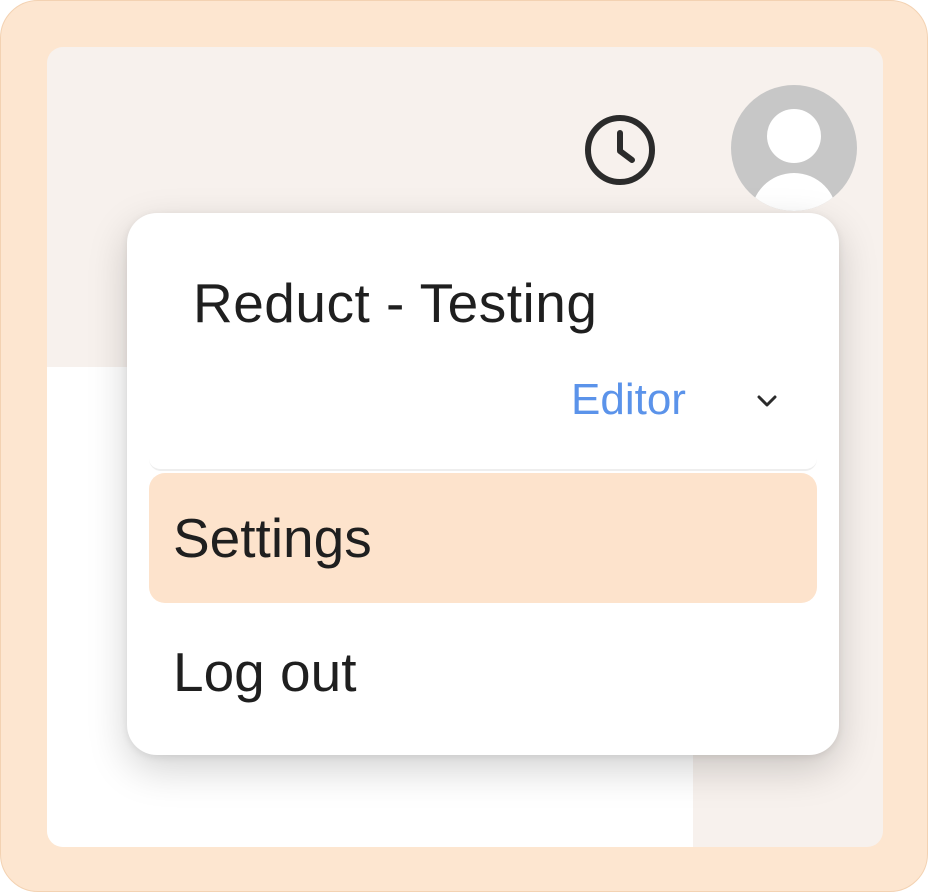 Image resolution: width=928 pixels, height=892 pixels. Describe the element at coordinates (272, 538) in the screenshot. I see `menu-item-label: Settings` at that location.